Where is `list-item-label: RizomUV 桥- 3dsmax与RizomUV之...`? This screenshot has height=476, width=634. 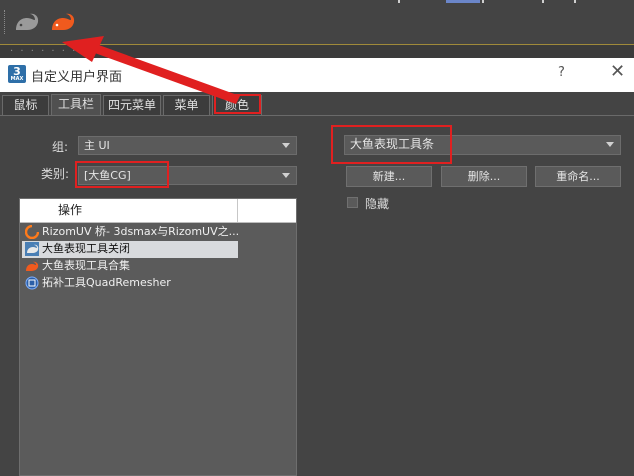
list-item-label: RizomUV 桥- 3dsmax与RizomUV之... is located at coordinates (140, 231).